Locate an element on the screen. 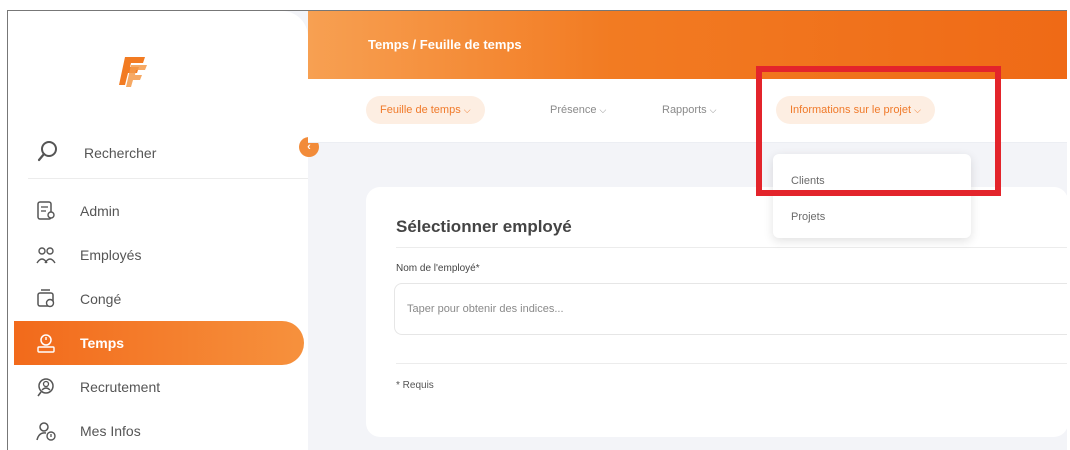 This screenshot has width=1070, height=450. sidebar-item-label: Recrutement is located at coordinates (120, 387).